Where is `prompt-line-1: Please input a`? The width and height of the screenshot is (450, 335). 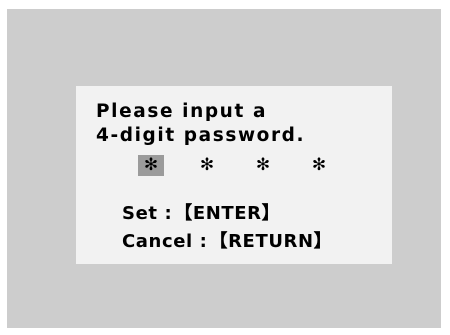
prompt-line-1: Please input a is located at coordinates (182, 111).